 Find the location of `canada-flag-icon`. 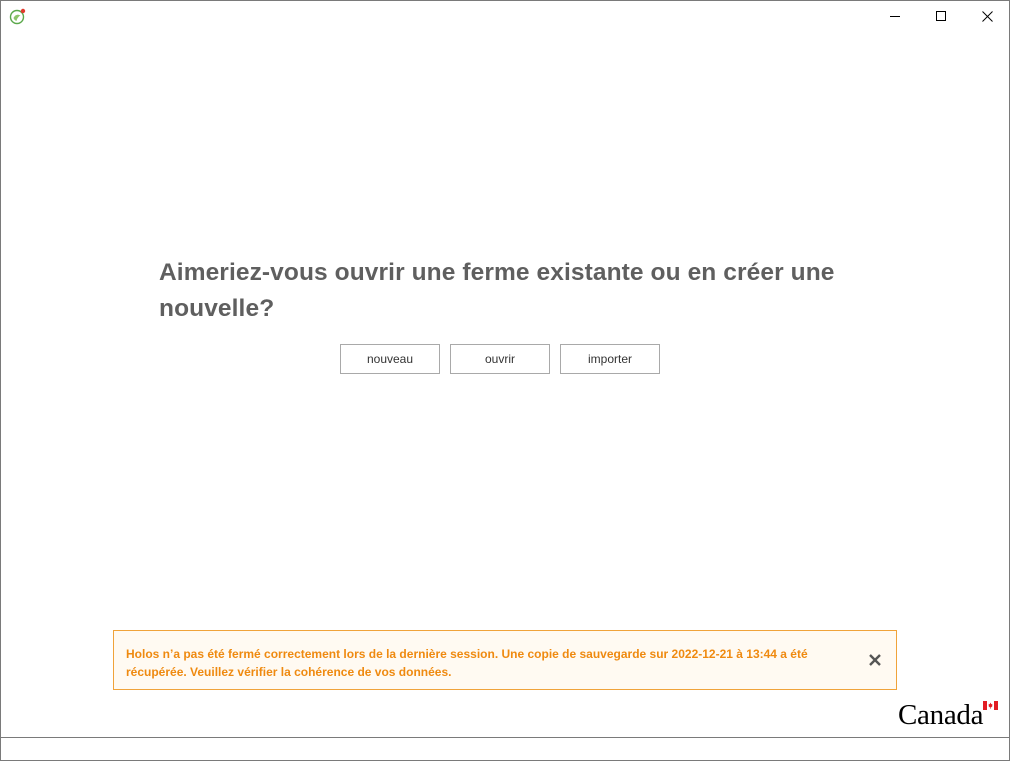

canada-flag-icon is located at coordinates (990, 705).